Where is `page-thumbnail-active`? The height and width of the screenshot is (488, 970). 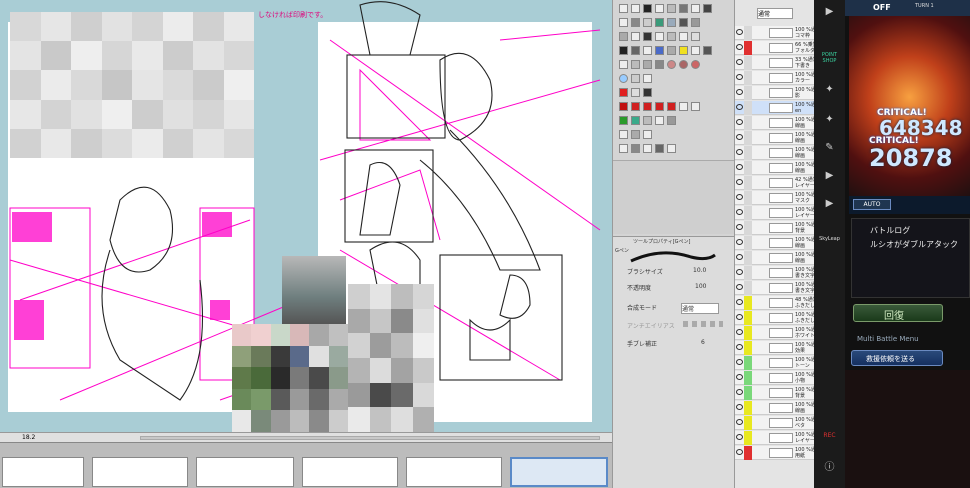 page-thumbnail-active is located at coordinates (559, 472).